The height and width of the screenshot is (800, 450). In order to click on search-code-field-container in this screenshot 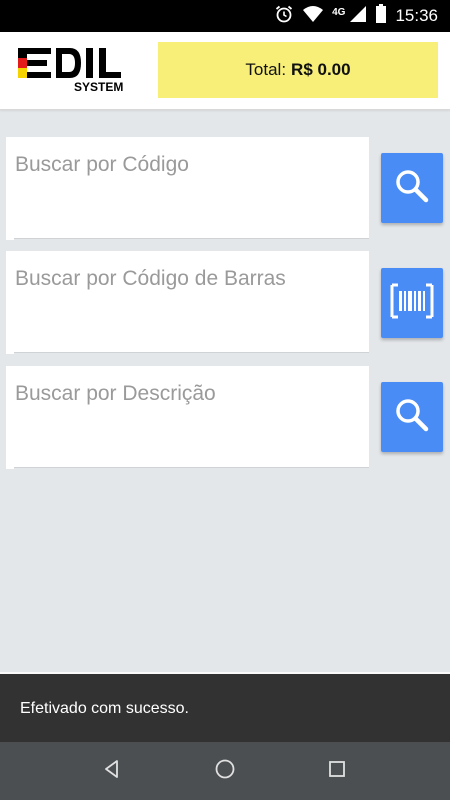, I will do `click(187, 188)`.